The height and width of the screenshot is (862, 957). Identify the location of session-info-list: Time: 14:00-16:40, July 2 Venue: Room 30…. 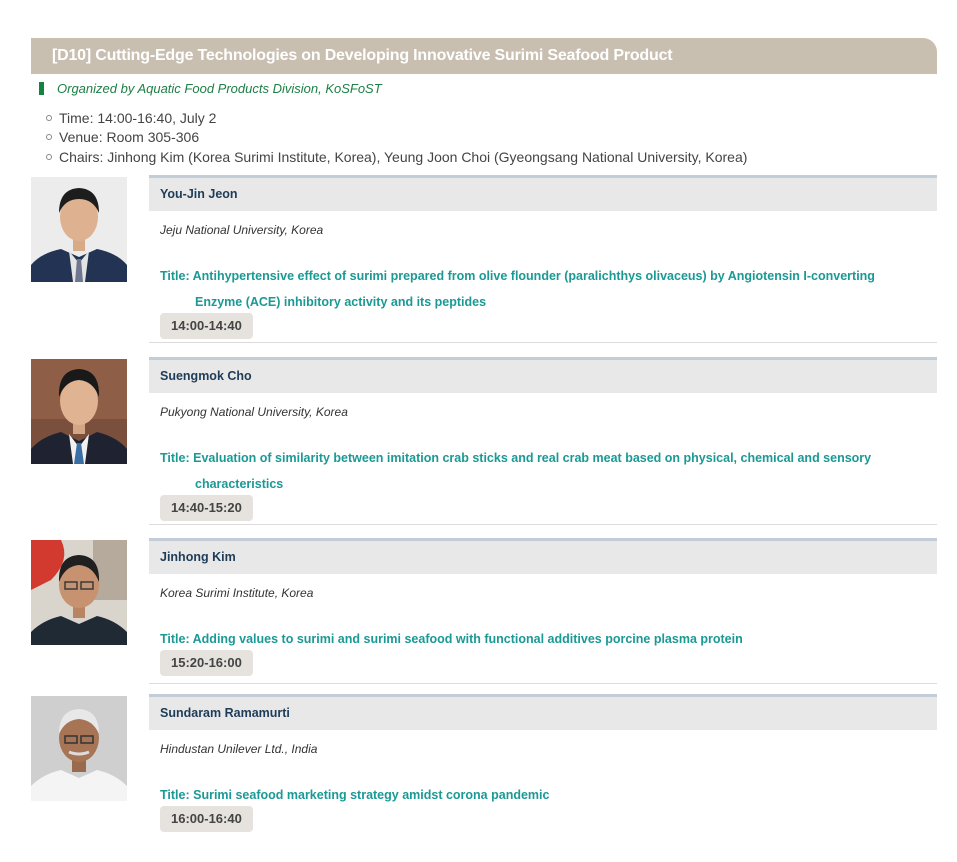
(396, 137).